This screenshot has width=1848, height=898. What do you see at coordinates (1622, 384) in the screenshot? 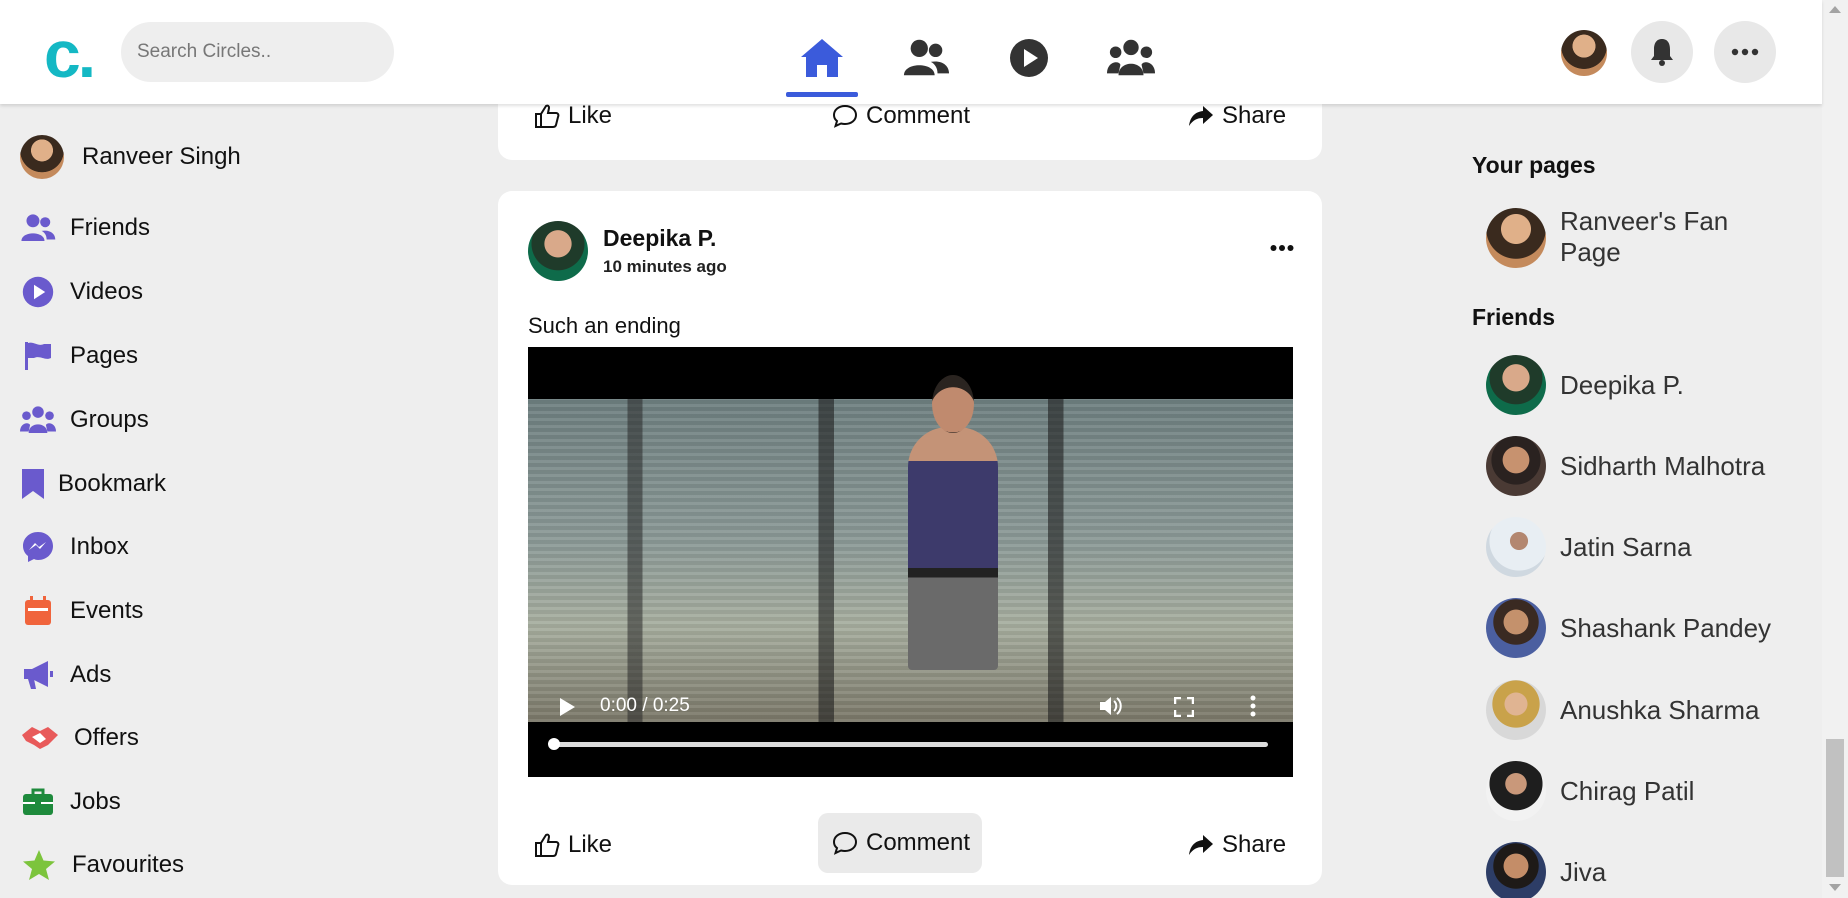
I see `friend-name: Deepika P.` at bounding box center [1622, 384].